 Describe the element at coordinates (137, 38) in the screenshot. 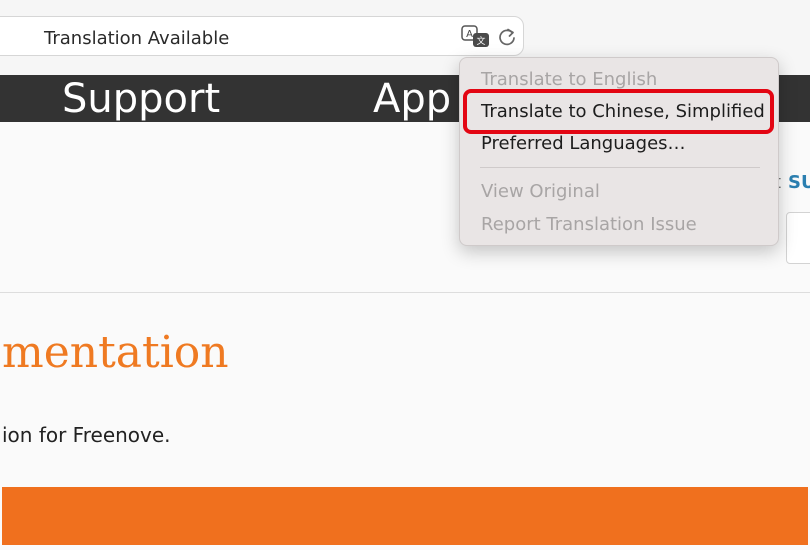

I see `address-bar-text: Translation Available` at that location.